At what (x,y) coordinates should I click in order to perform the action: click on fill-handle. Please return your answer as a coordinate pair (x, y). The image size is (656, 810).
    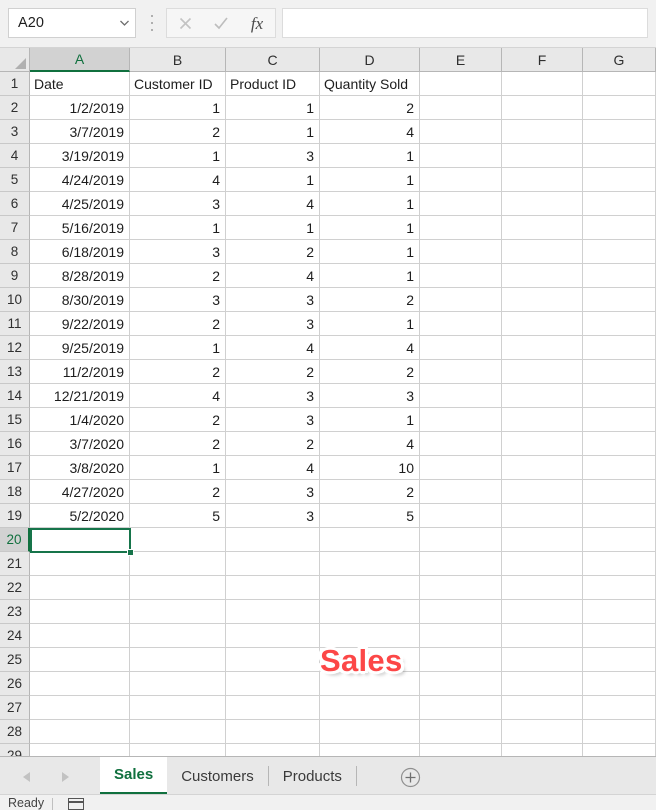
    Looking at the image, I should click on (130, 552).